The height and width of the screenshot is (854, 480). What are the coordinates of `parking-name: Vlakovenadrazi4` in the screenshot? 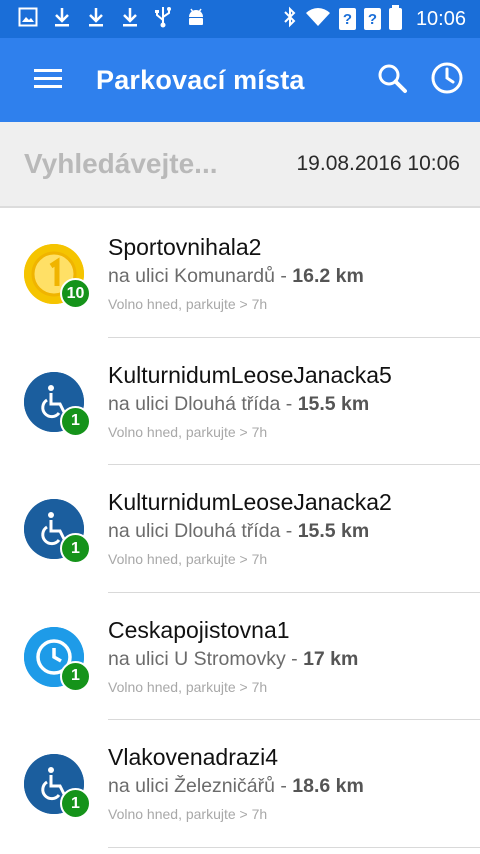 It's located at (193, 757).